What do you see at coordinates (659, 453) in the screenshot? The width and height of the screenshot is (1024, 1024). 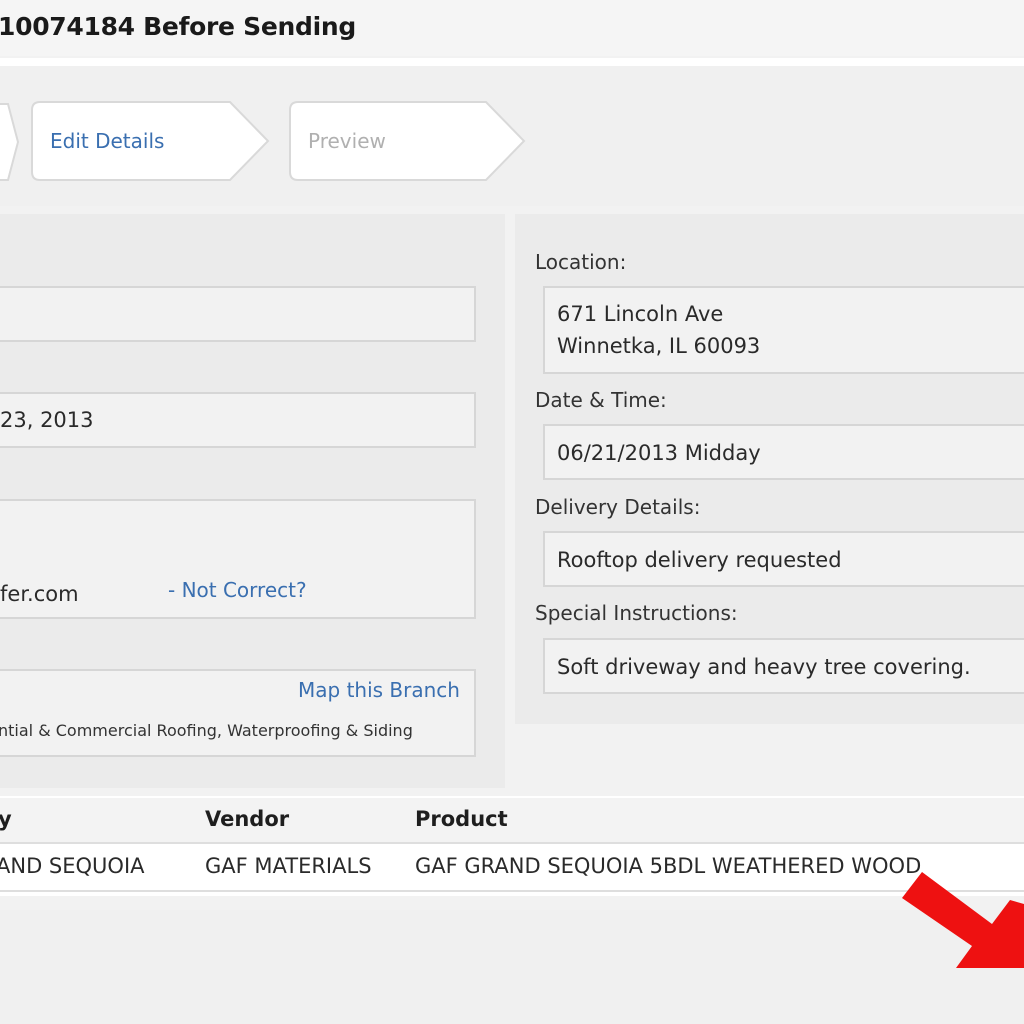 I see `datetime-value: 06/21/2013 Midday` at bounding box center [659, 453].